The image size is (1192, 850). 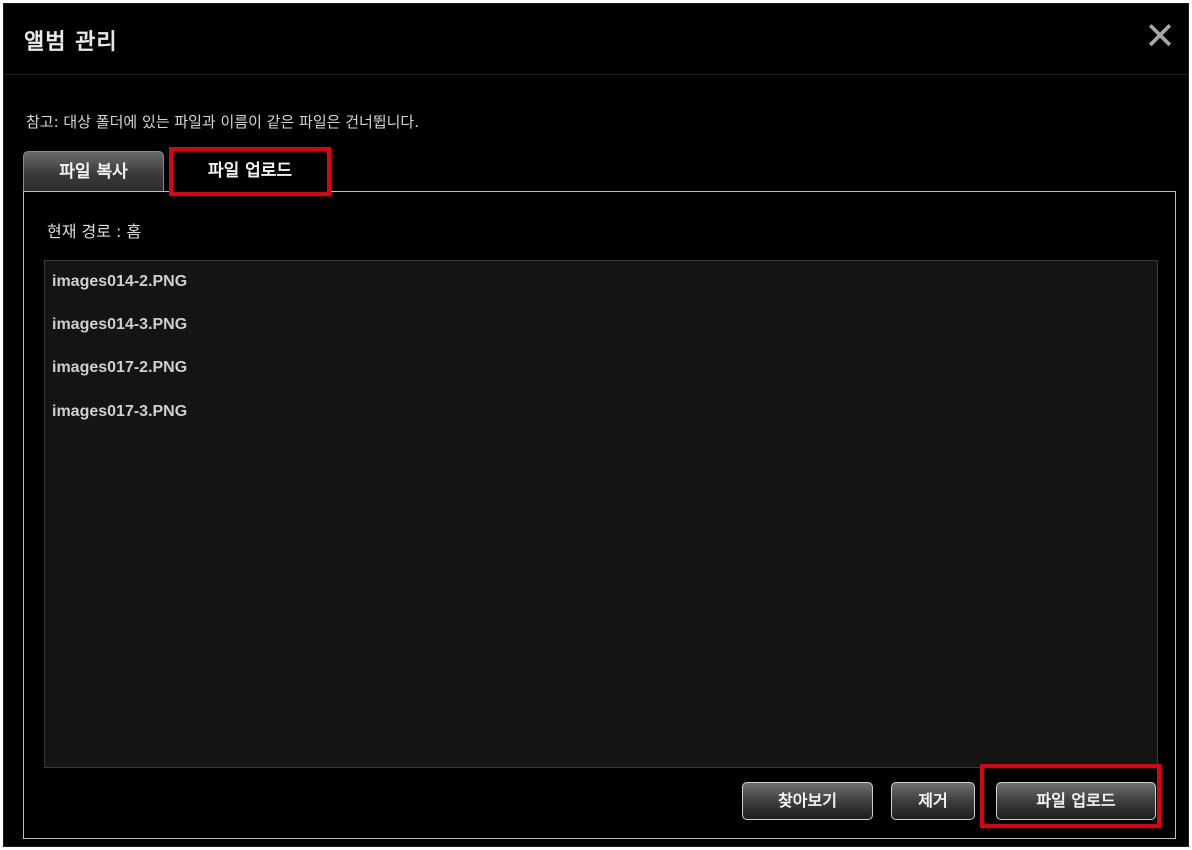 What do you see at coordinates (1076, 801) in the screenshot?
I see `upload-button: 파일 업로드` at bounding box center [1076, 801].